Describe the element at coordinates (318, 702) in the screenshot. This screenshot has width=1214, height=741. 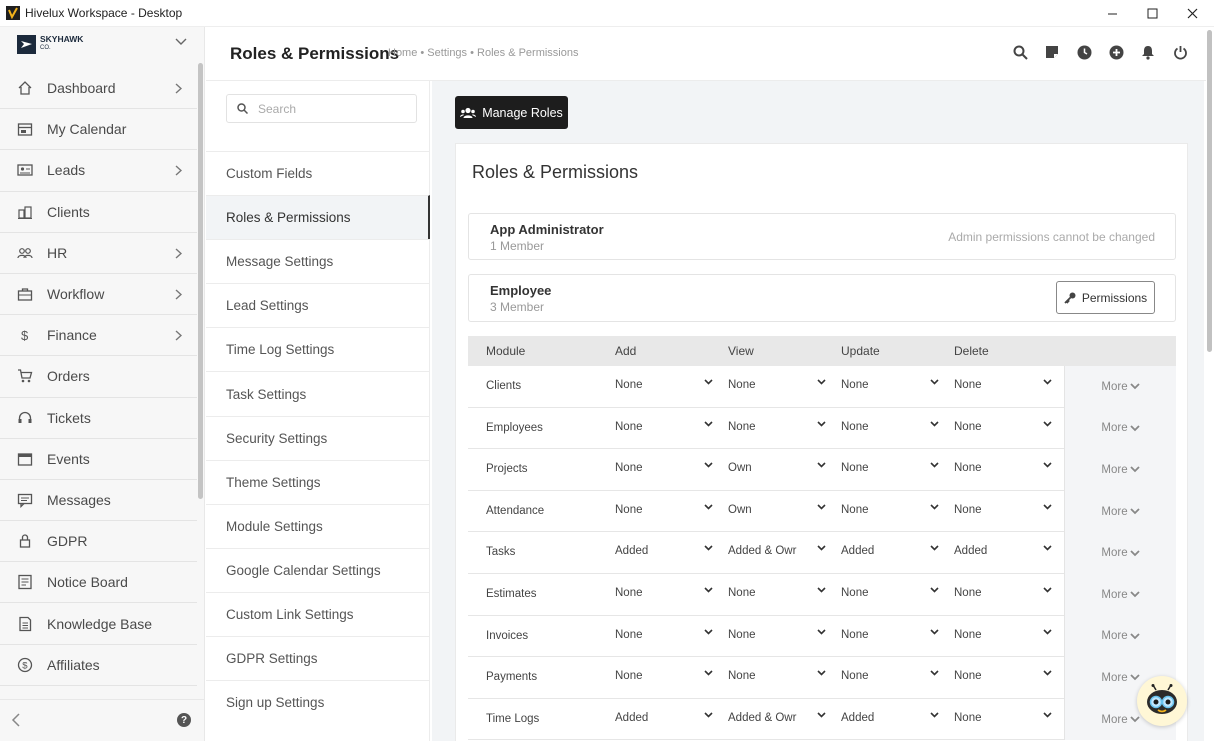
I see `settings-item-sign-up-settings: Sign up Settings` at that location.